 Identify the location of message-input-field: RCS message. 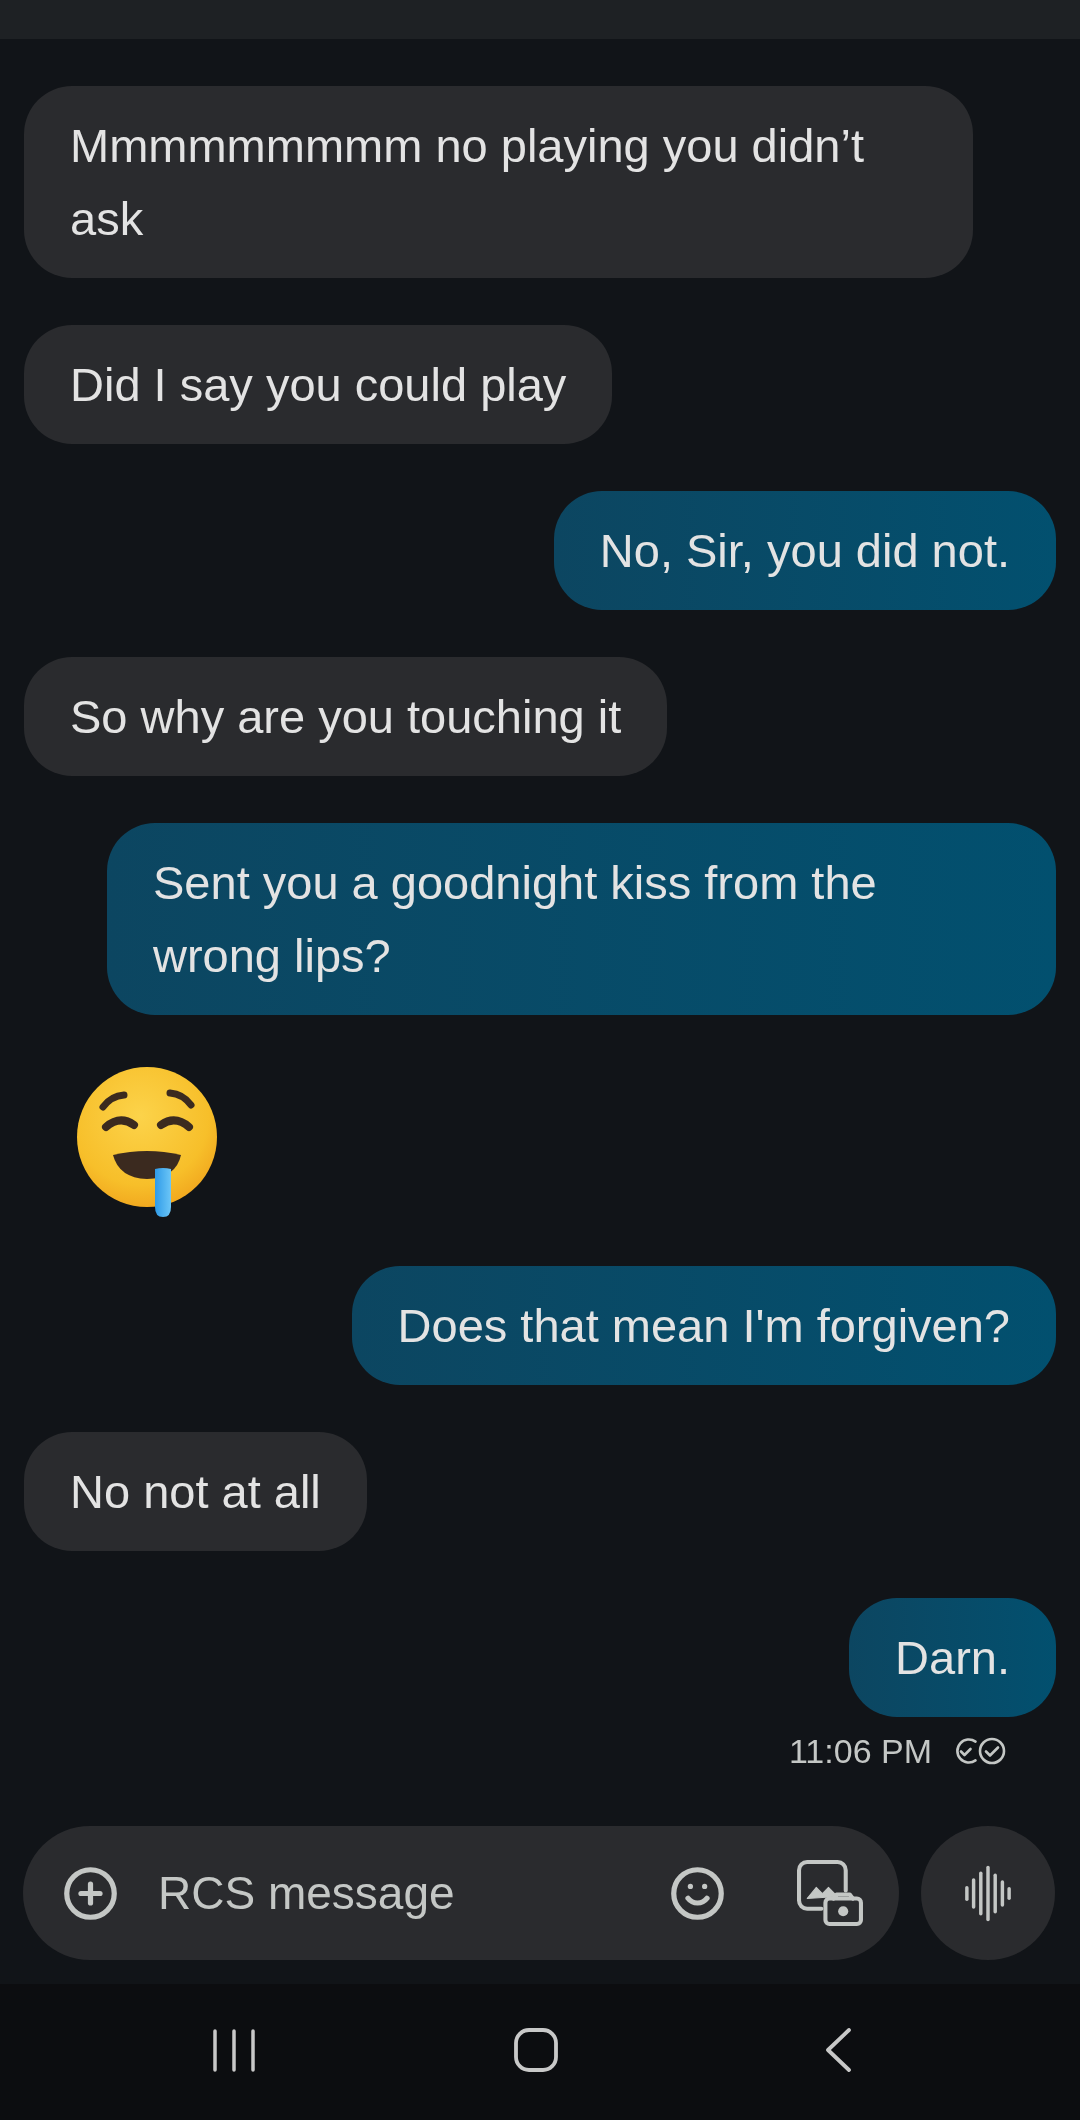
(401, 1893).